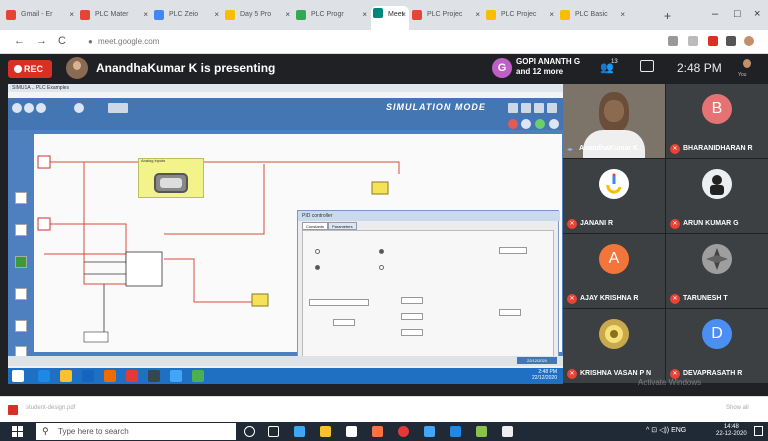 This screenshot has width=768, height=441. Describe the element at coordinates (758, 431) in the screenshot. I see `notification-icon` at that location.